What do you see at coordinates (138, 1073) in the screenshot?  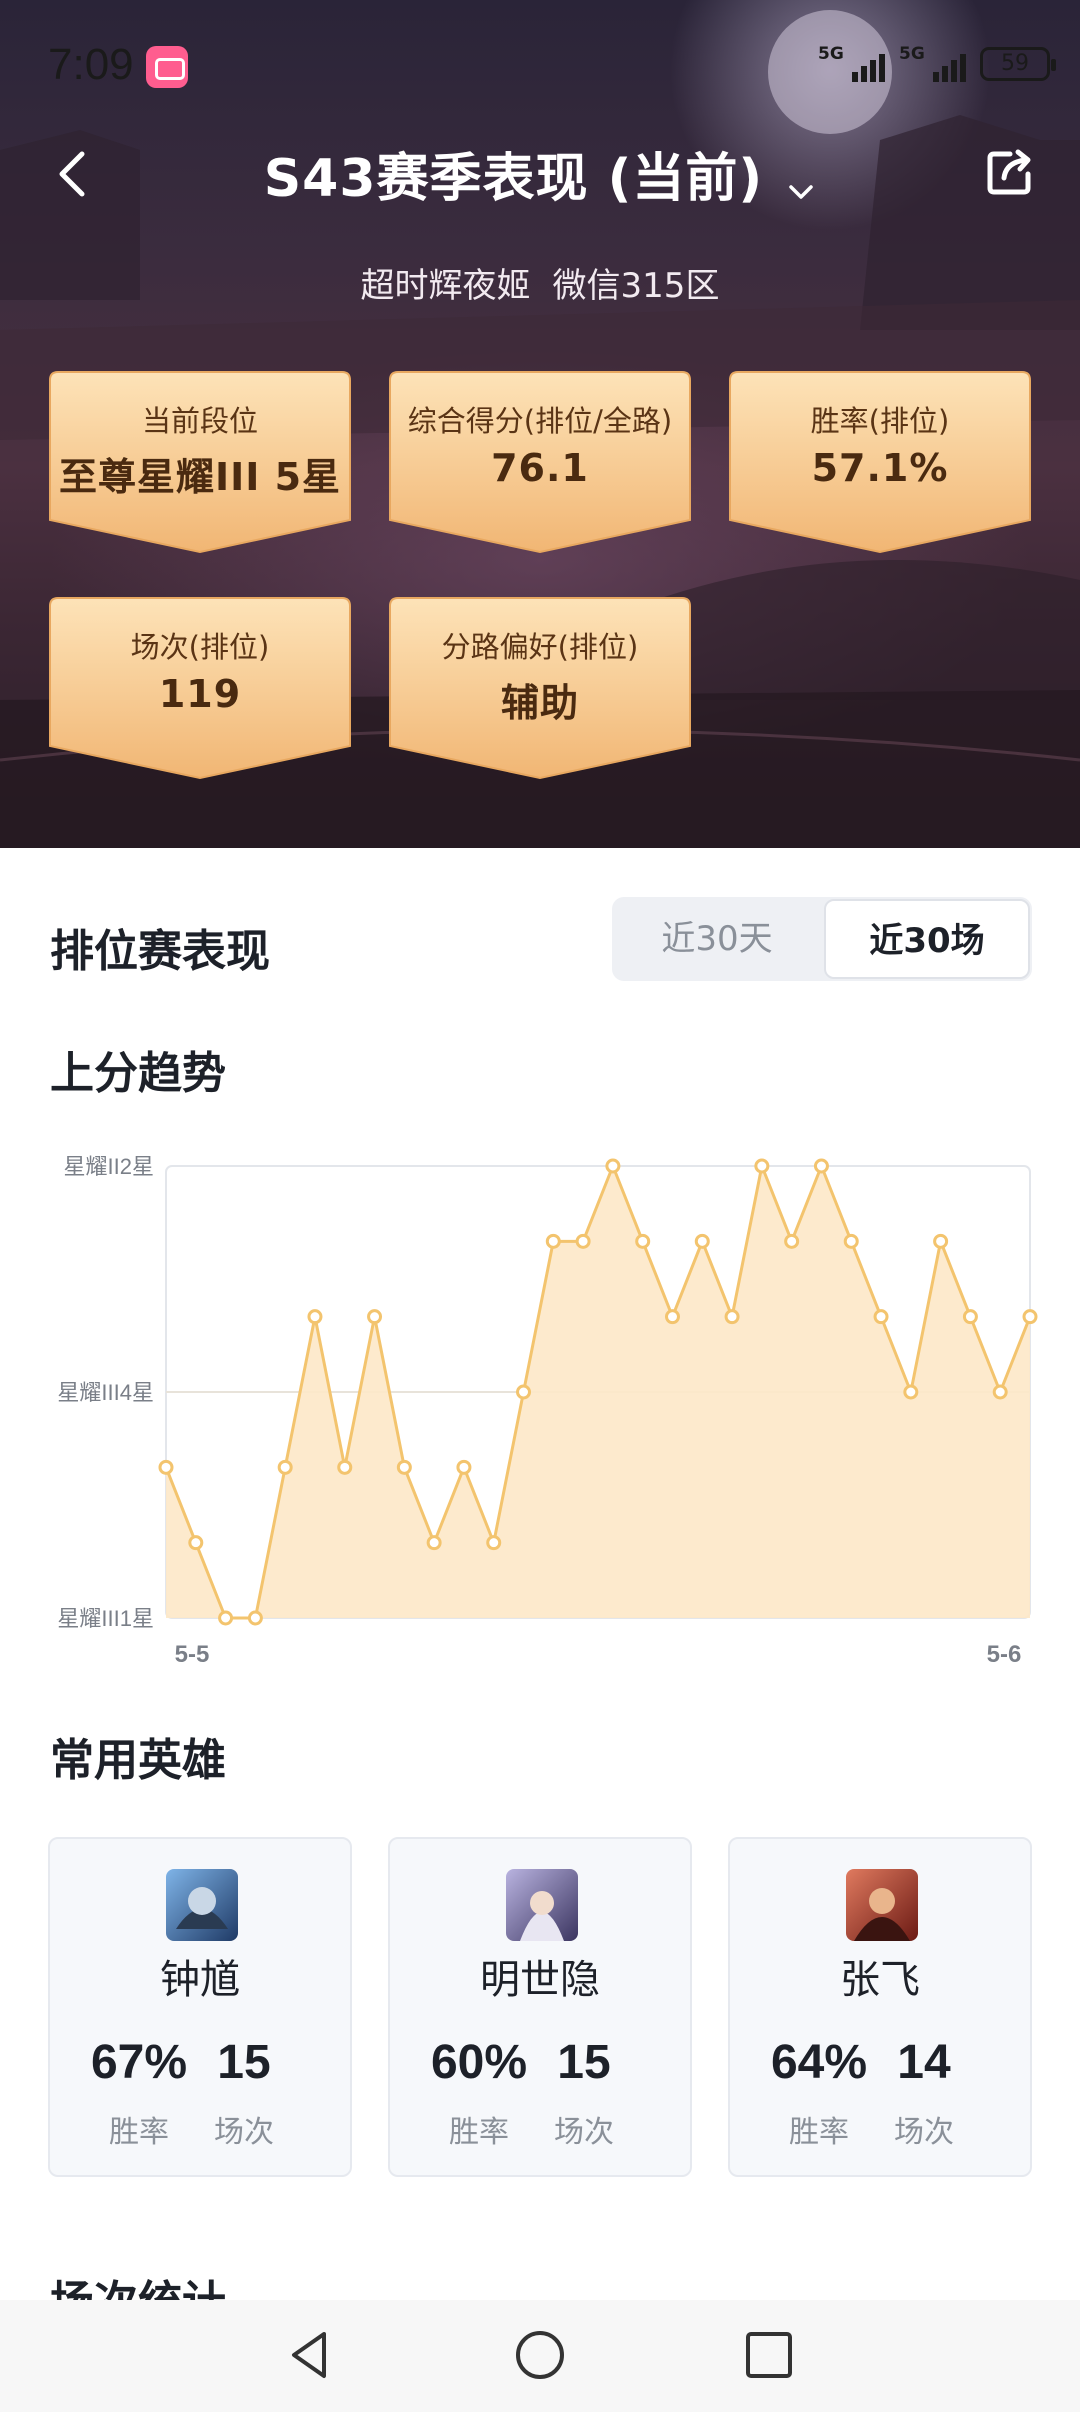 I see `trend-title: 上分趋势` at bounding box center [138, 1073].